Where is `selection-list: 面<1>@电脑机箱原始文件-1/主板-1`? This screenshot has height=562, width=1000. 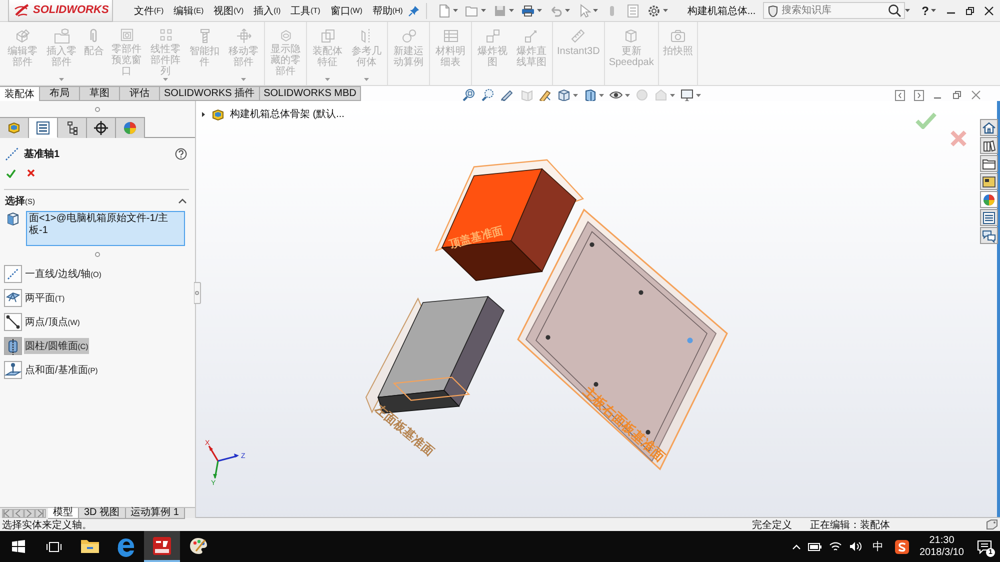
selection-list: 面<1>@电脑机箱原始文件-1/主板-1 is located at coordinates (105, 228).